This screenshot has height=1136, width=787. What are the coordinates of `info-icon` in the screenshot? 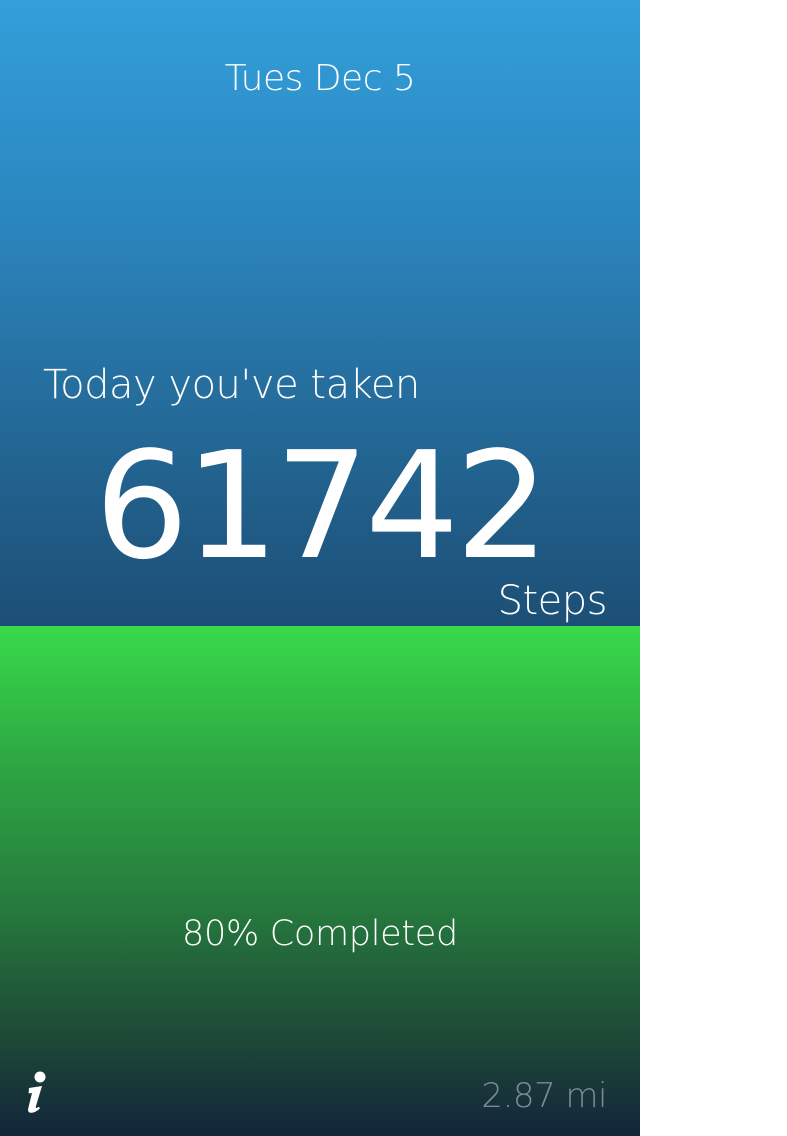 It's located at (36, 1093).